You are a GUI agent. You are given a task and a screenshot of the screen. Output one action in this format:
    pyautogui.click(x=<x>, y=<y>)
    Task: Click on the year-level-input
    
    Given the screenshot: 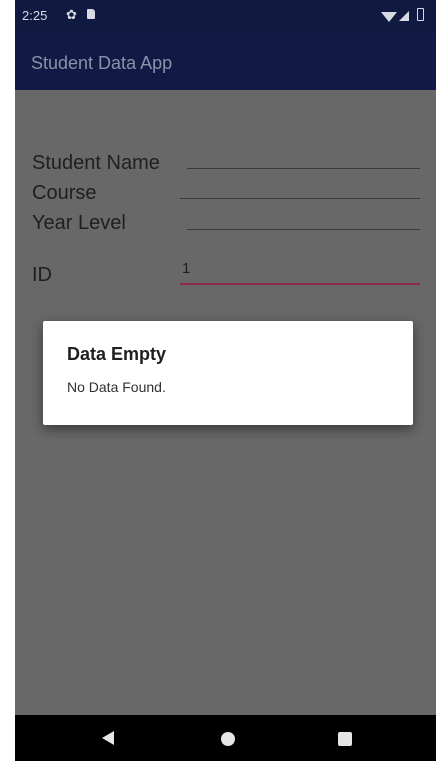 What is the action you would take?
    pyautogui.click(x=303, y=229)
    